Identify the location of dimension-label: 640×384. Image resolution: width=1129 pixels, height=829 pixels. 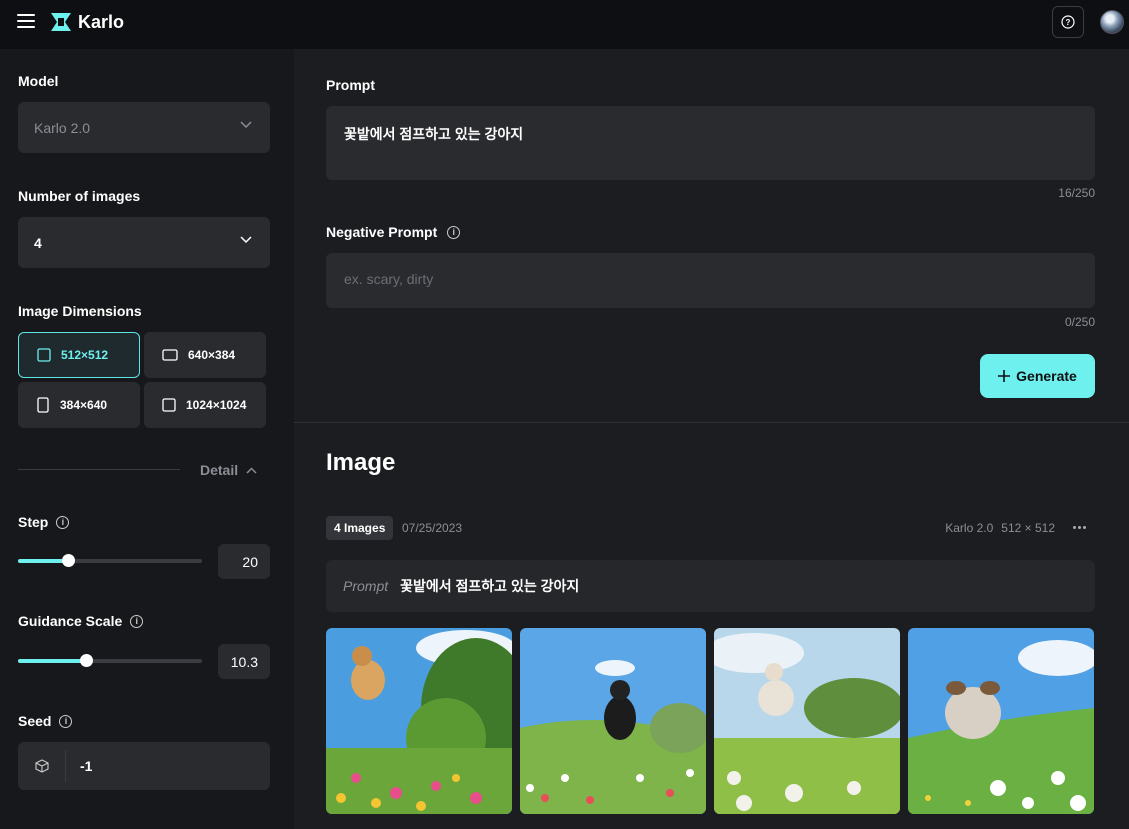
(212, 355).